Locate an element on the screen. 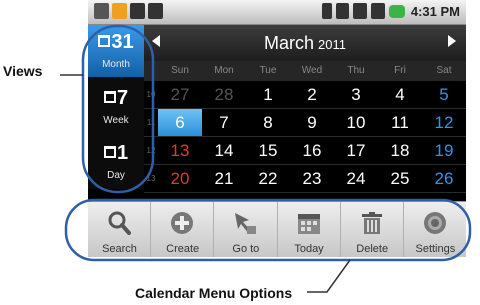 This screenshot has height=305, width=480. menu-leader-line is located at coordinates (329, 276).